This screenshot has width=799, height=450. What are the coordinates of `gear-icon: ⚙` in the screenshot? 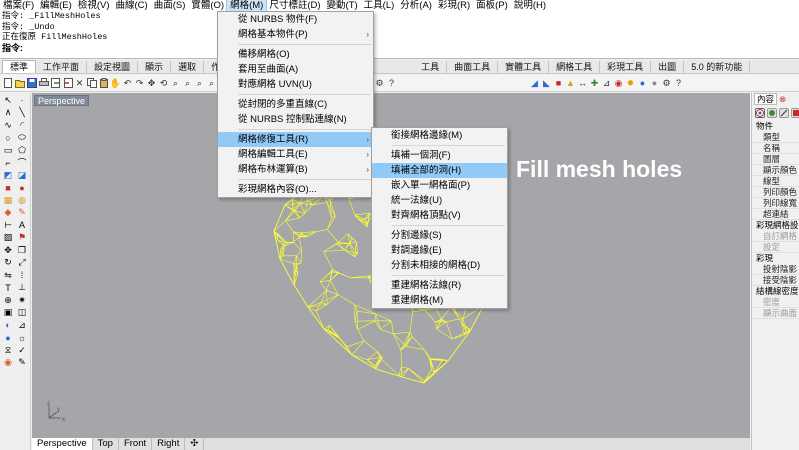 It's located at (666, 83).